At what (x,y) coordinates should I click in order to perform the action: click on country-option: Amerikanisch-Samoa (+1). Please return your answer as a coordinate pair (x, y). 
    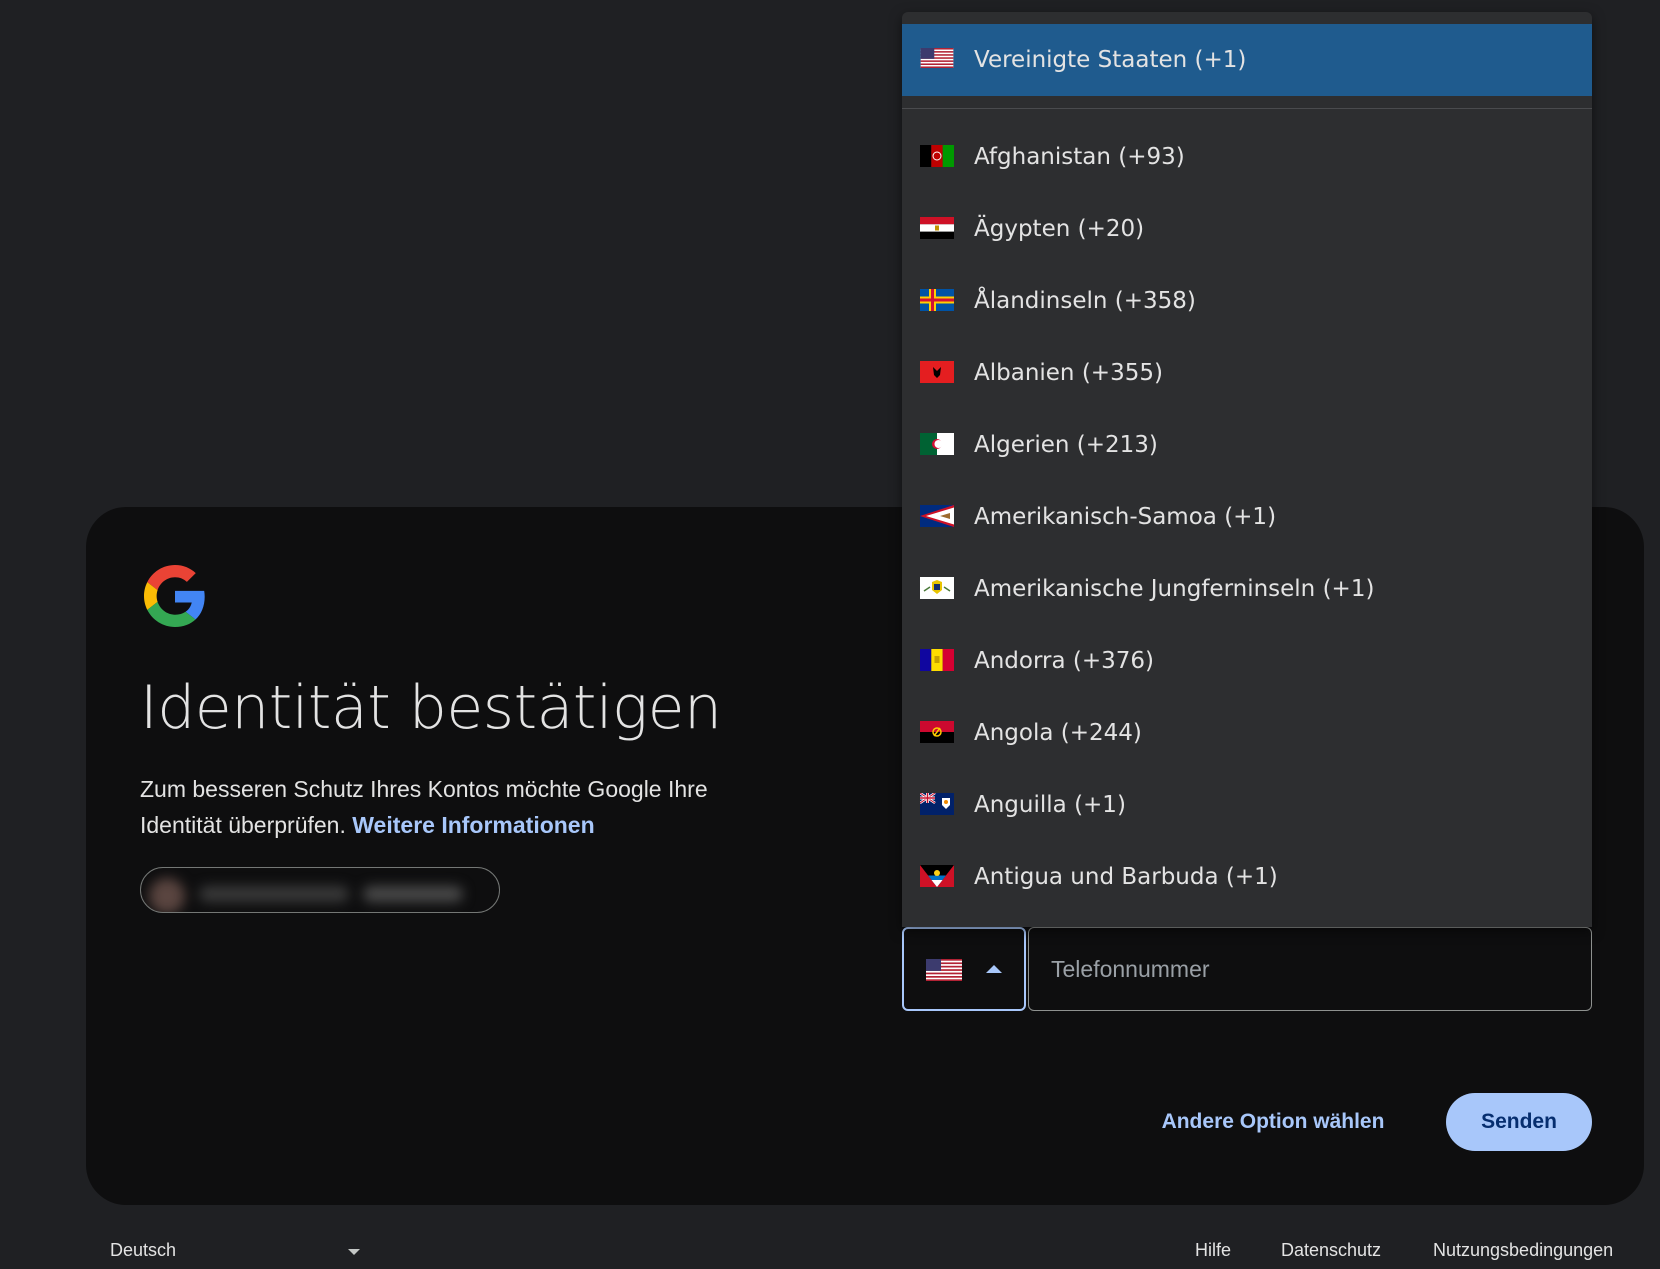
    Looking at the image, I should click on (1247, 517).